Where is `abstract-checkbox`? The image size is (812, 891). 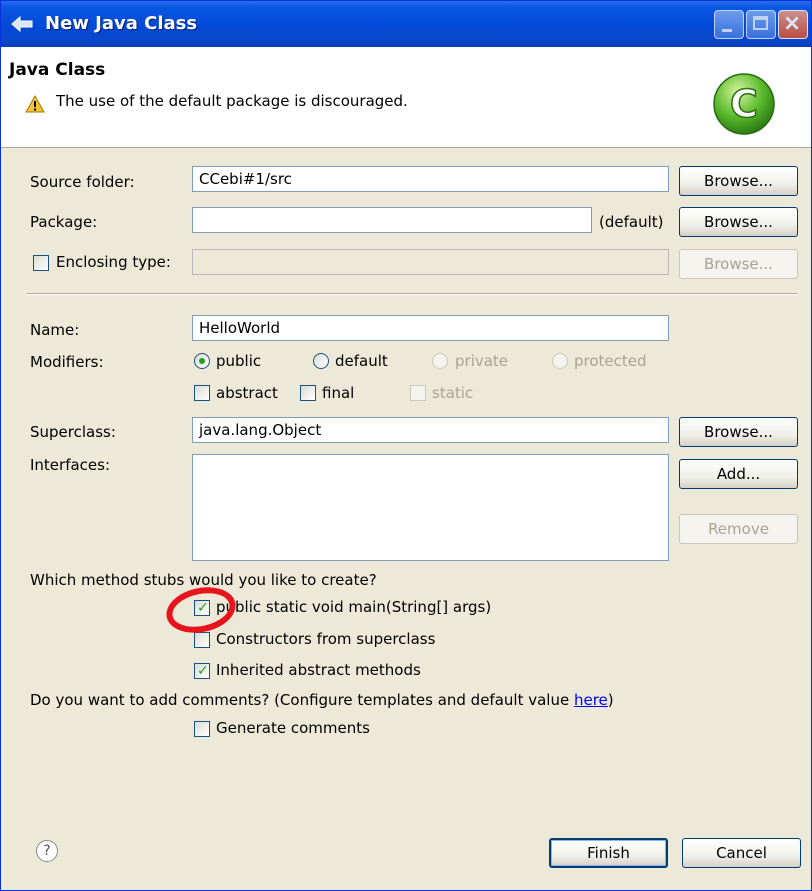
abstract-checkbox is located at coordinates (202, 393).